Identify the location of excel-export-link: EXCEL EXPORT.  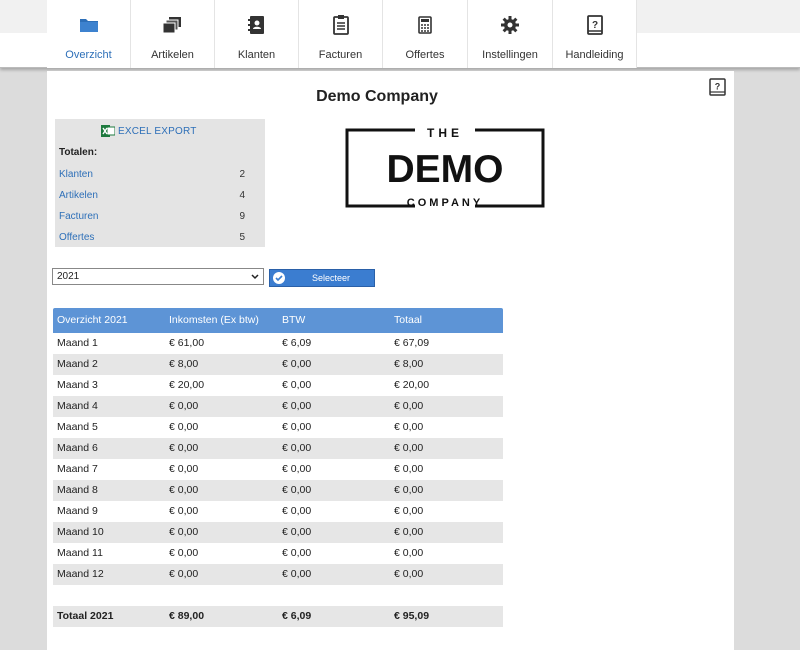
(149, 131).